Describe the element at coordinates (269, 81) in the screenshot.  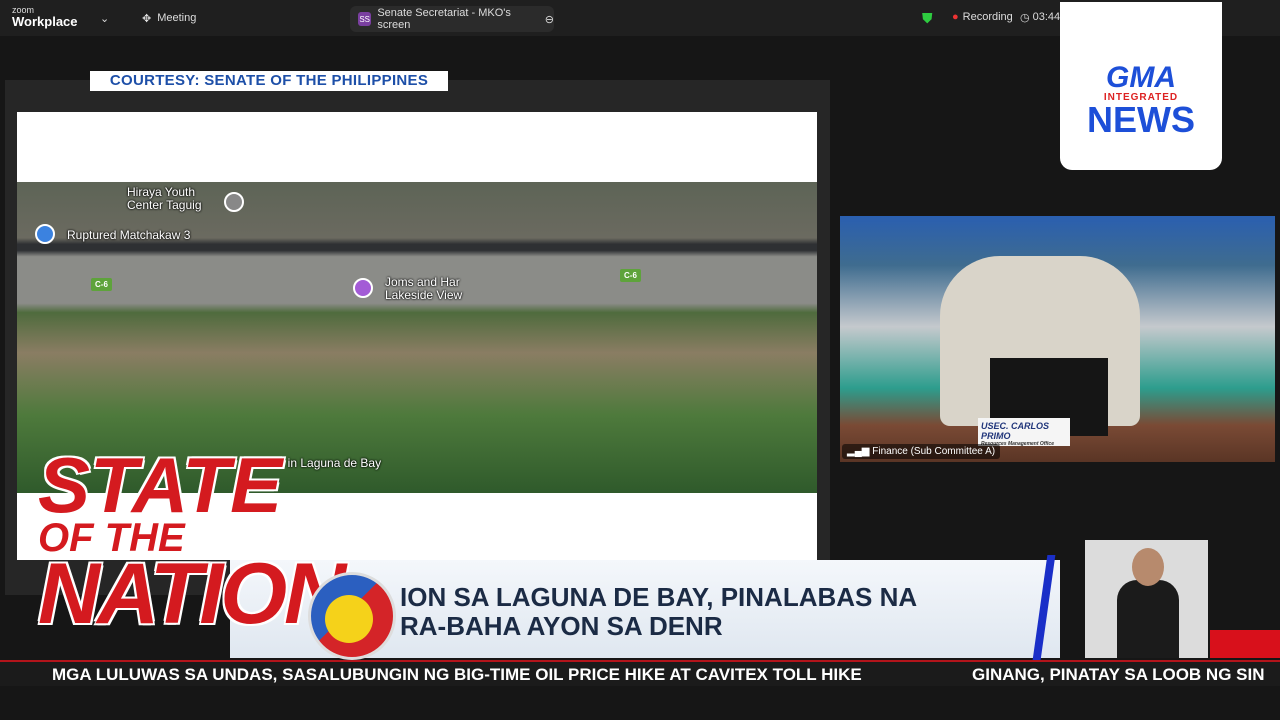
I see `courtesy-label: COURTESY: SENATE OF THE PHILIPPINES` at that location.